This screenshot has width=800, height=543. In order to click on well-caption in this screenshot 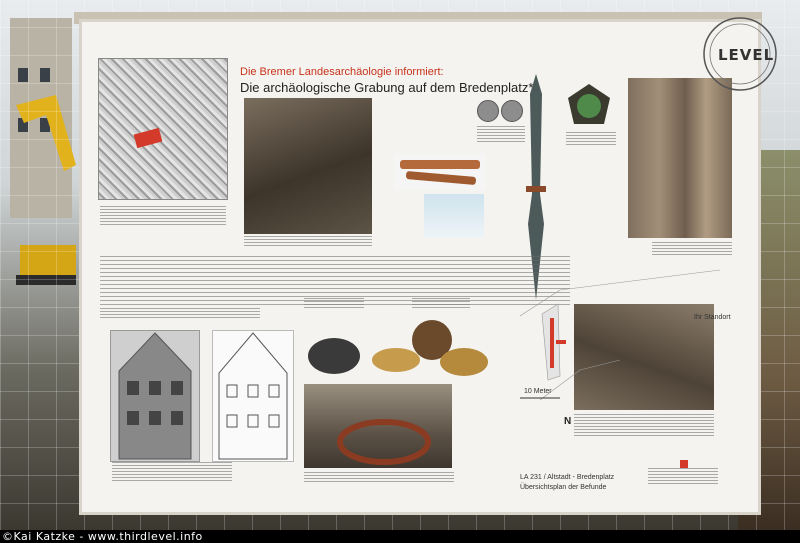, I will do `click(379, 477)`.